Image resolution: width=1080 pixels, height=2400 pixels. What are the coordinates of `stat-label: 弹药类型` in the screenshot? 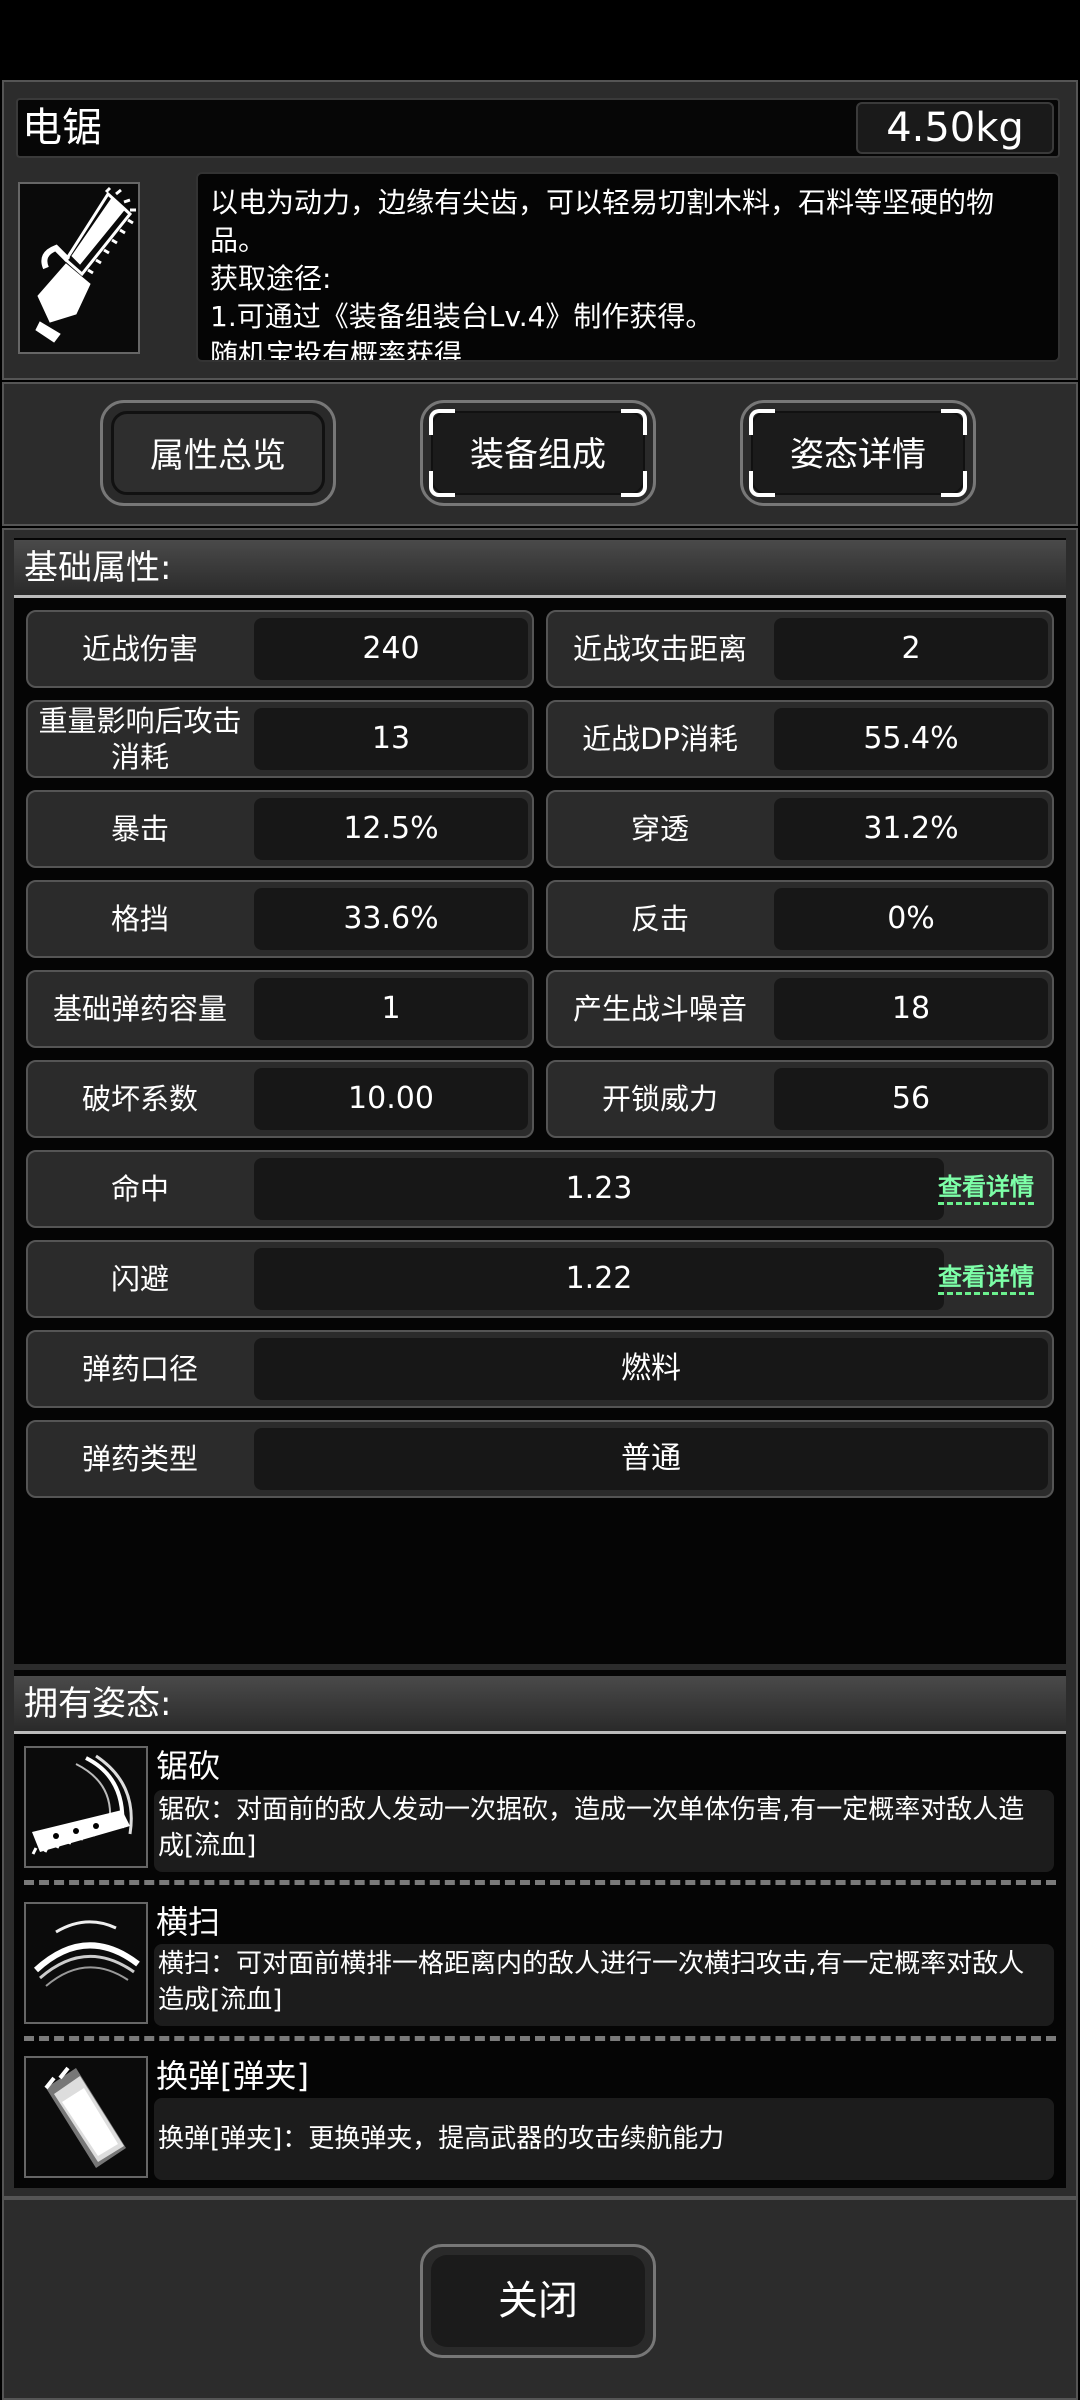 It's located at (139, 1459).